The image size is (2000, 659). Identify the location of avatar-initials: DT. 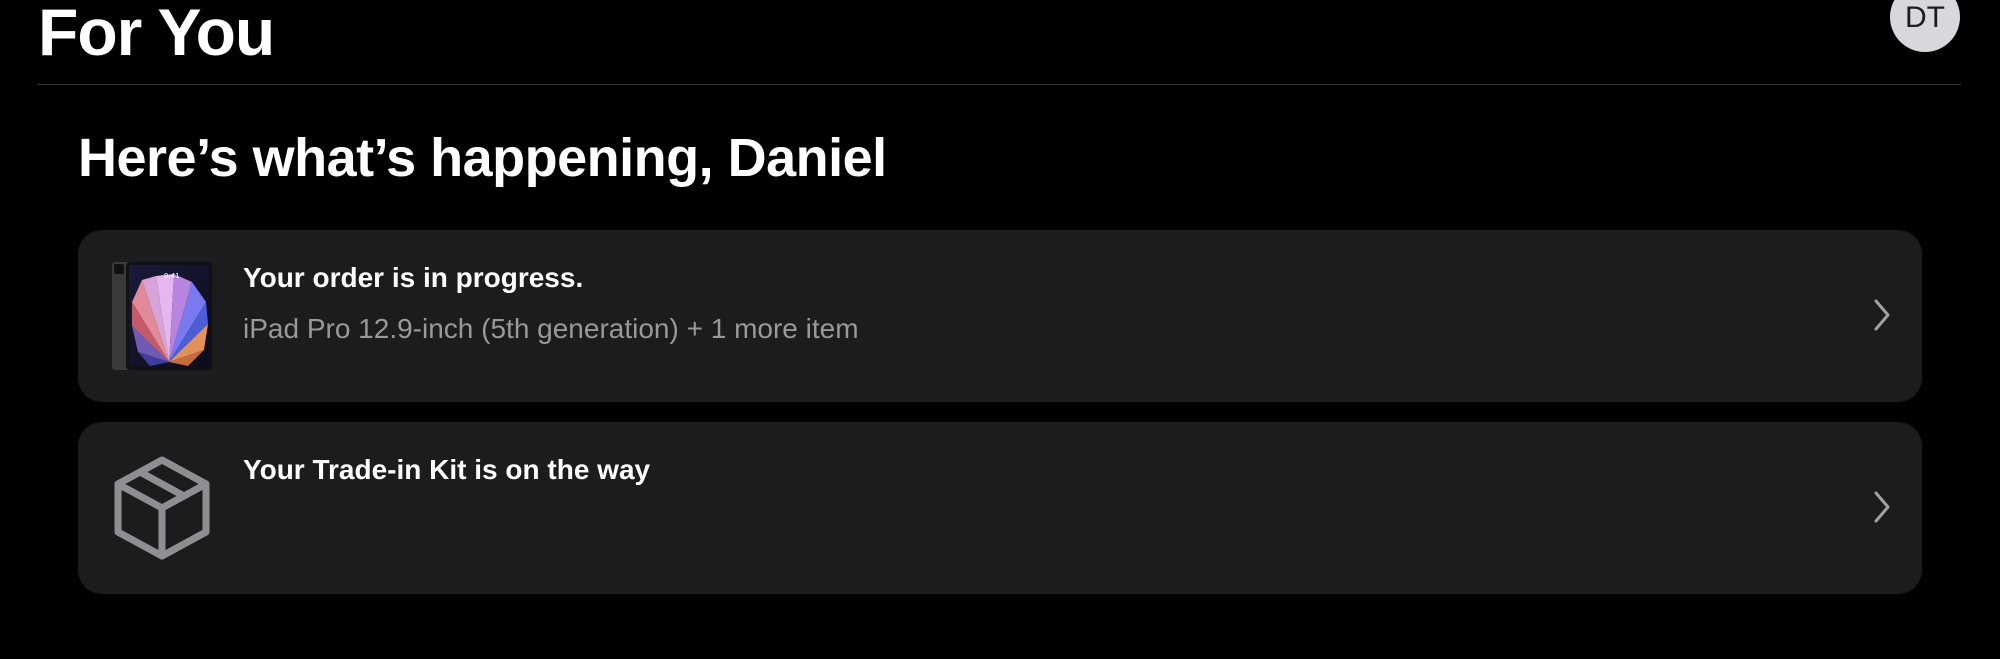
(1925, 17).